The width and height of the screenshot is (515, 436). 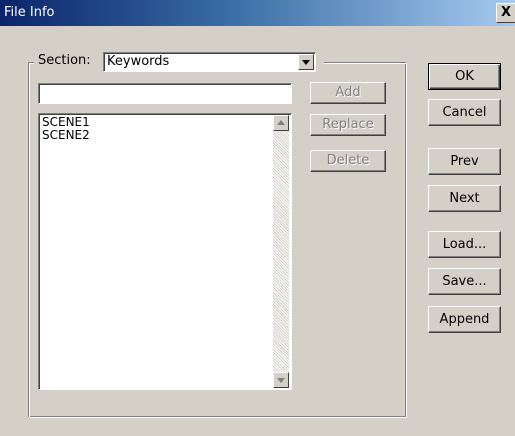 I want to click on next-button: Next, so click(x=464, y=198).